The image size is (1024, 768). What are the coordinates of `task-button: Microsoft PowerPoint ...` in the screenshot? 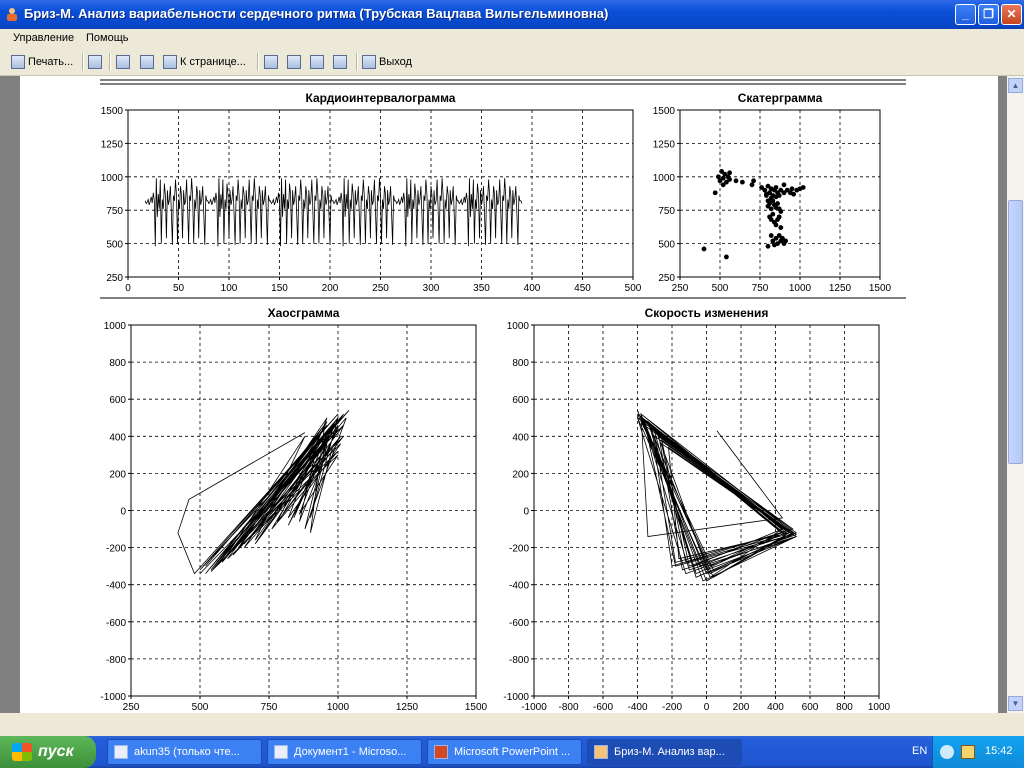 It's located at (504, 752).